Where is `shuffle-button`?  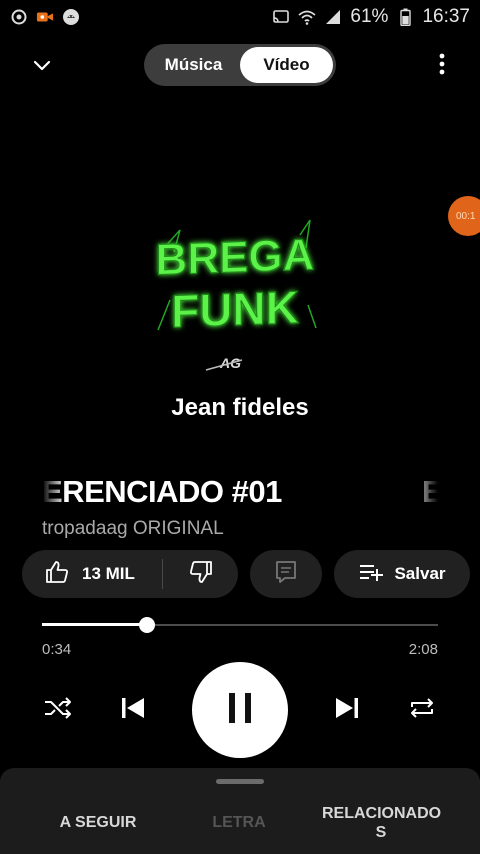
shuffle-button is located at coordinates (58, 710).